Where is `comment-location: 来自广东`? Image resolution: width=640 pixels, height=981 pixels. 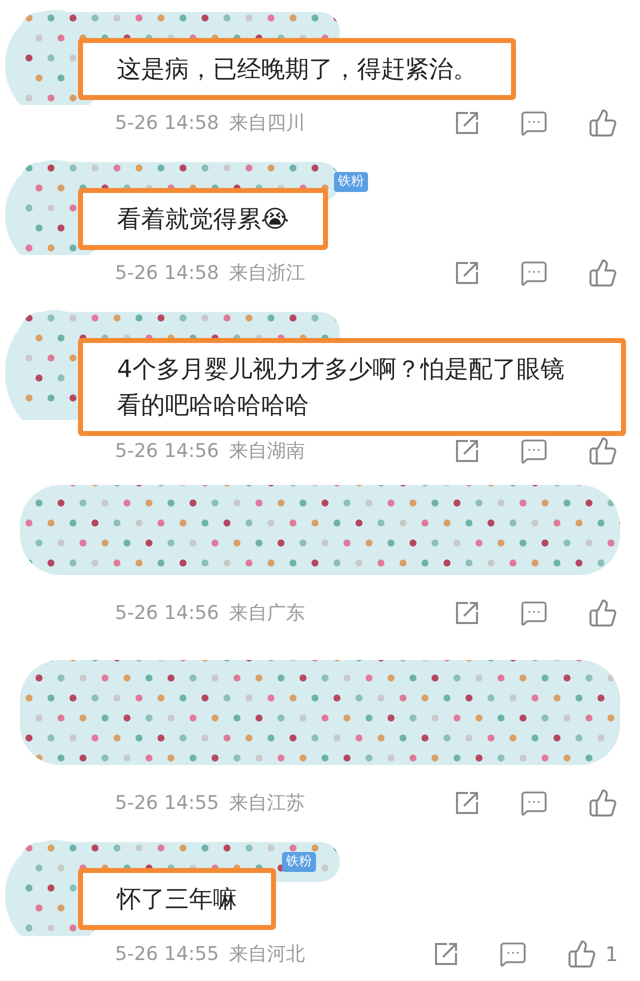 comment-location: 来自广东 is located at coordinates (266, 613).